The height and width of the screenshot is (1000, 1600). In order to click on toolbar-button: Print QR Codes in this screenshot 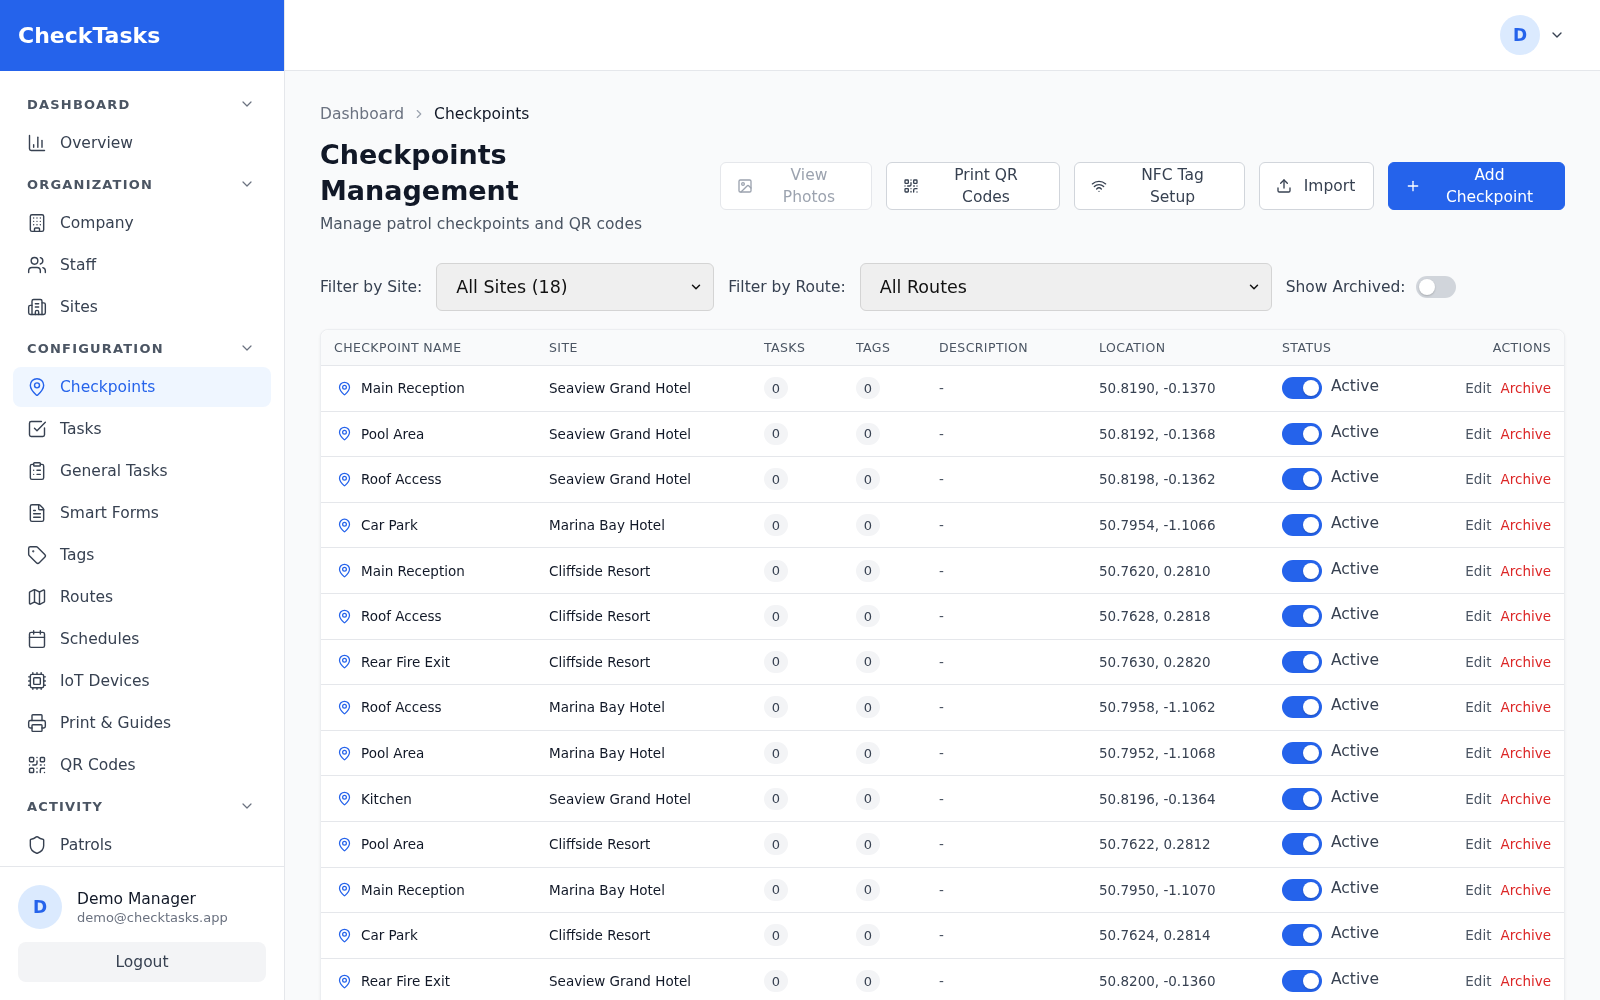, I will do `click(973, 186)`.